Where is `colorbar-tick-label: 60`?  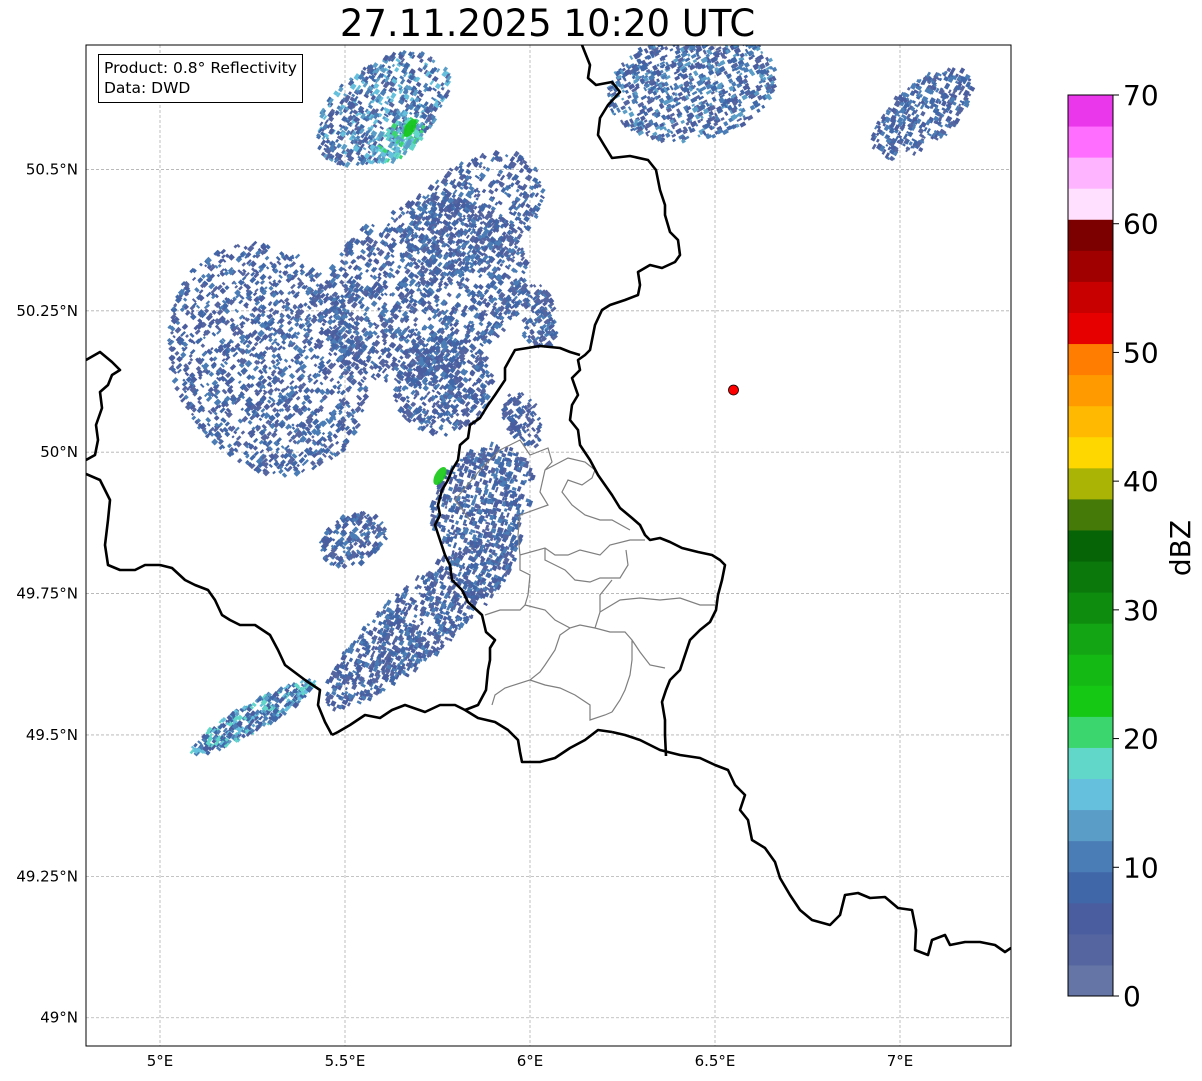 colorbar-tick-label: 60 is located at coordinates (1141, 224).